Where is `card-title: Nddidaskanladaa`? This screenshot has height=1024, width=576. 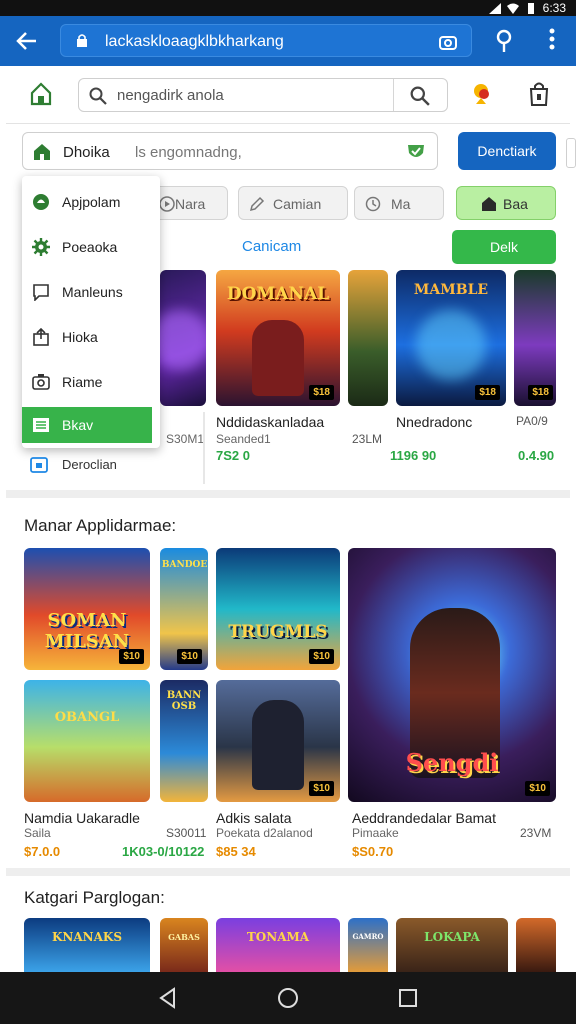 card-title: Nddidaskanladaa is located at coordinates (270, 422).